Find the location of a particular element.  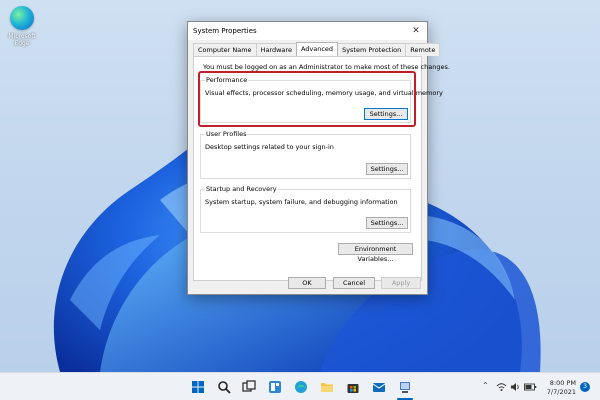

startup-recovery-legend: Startup and Recovery is located at coordinates (241, 189).